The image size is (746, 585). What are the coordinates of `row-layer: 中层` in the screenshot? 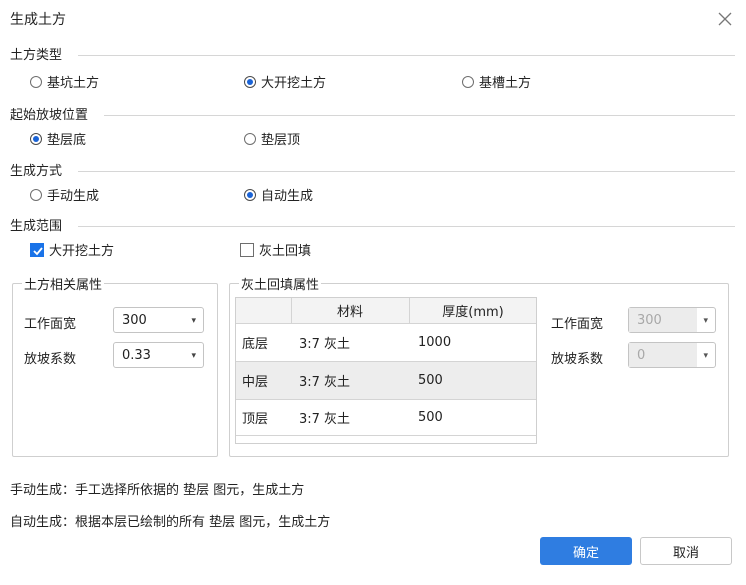 It's located at (255, 382).